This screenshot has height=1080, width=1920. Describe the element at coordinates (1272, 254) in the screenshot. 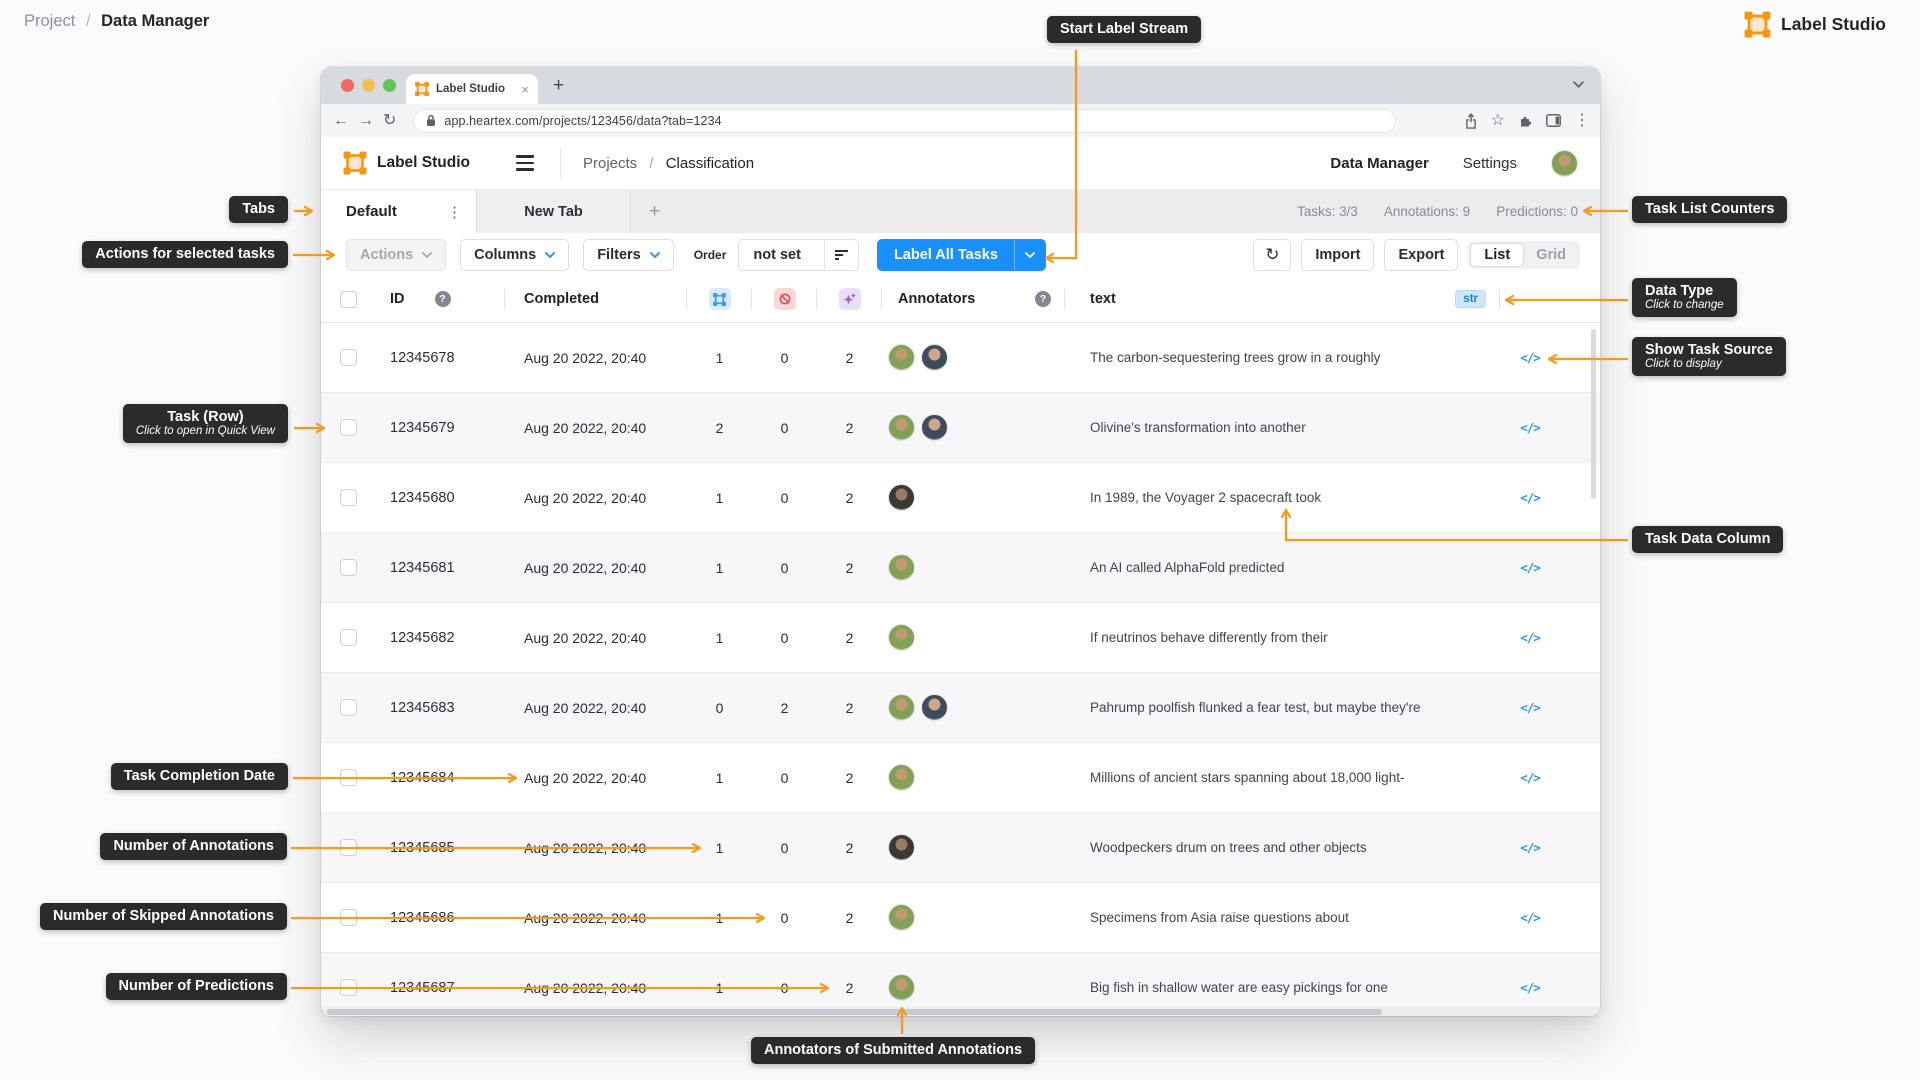

I see `refresh-button: ↻` at that location.